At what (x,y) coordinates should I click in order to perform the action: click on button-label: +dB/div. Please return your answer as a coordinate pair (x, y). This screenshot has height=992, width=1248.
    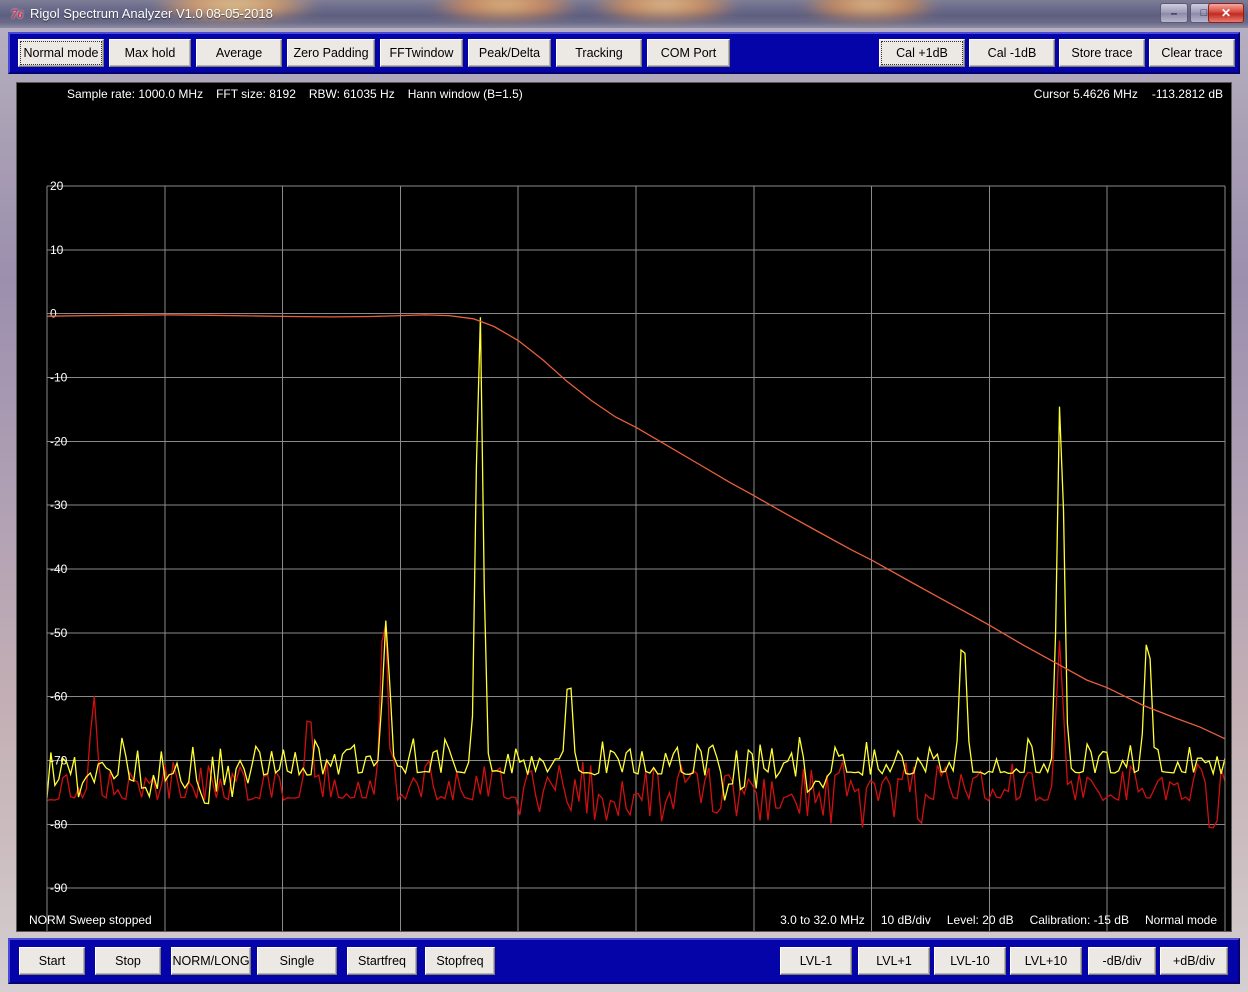
    Looking at the image, I should click on (1194, 961).